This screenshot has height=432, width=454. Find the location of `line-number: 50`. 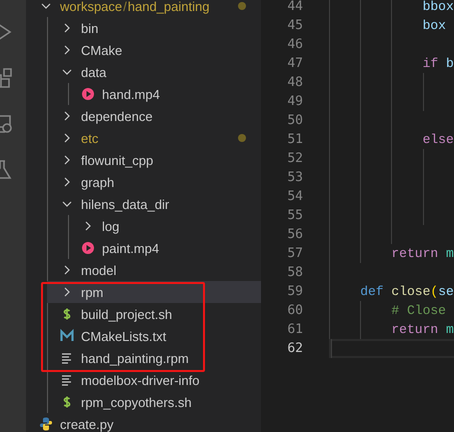

line-number: 50 is located at coordinates (295, 120).